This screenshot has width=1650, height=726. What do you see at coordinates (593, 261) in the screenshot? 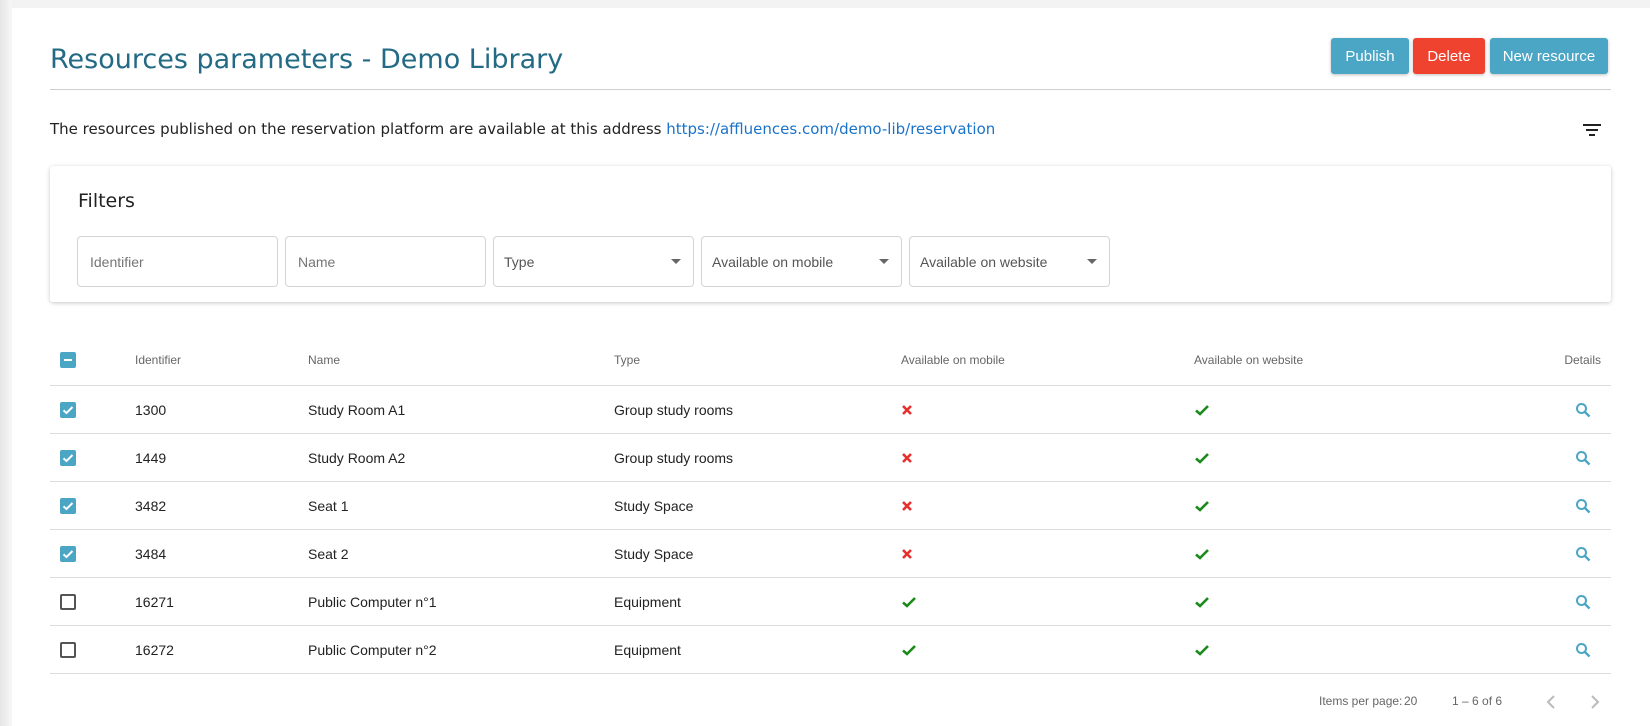
I see `type-select: Type` at bounding box center [593, 261].